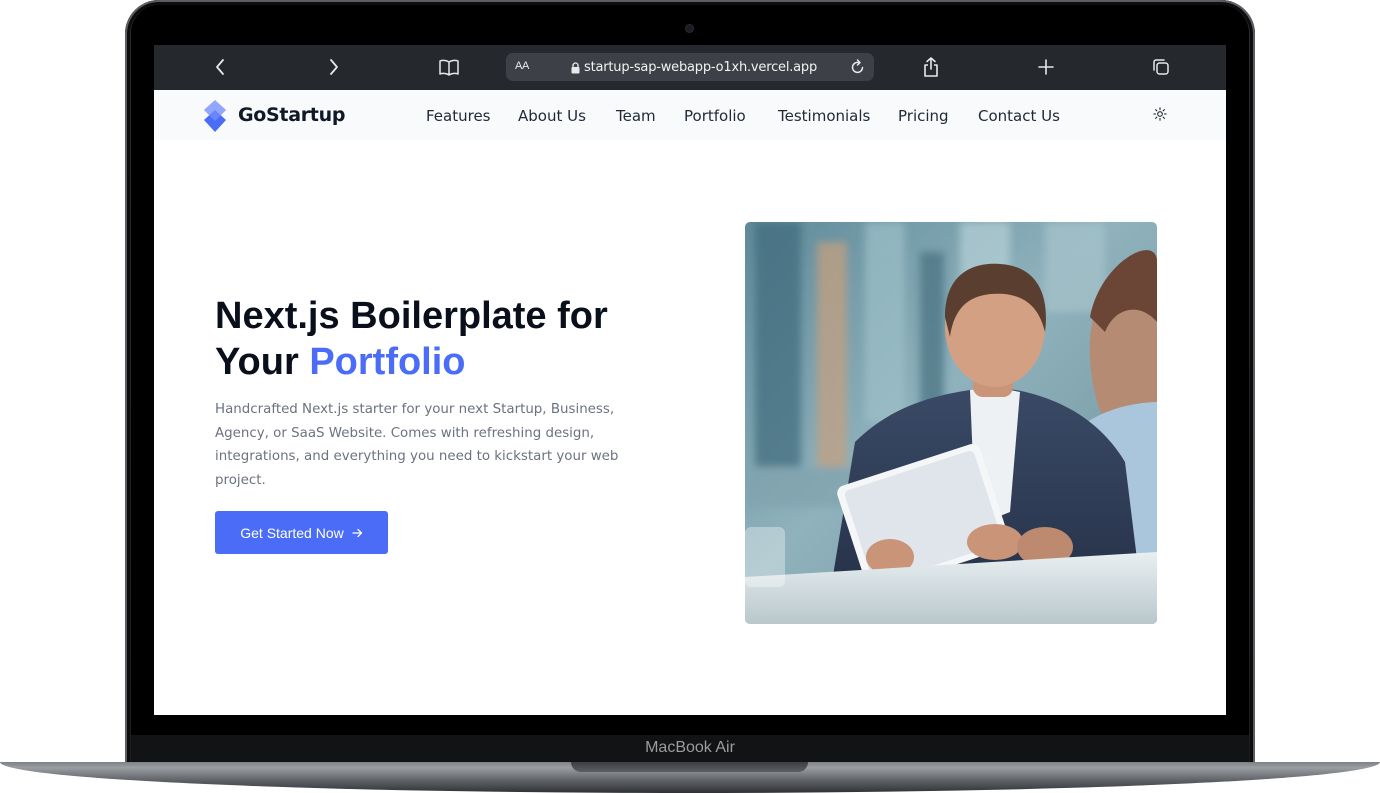  I want to click on new-tab-icon, so click(1046, 67).